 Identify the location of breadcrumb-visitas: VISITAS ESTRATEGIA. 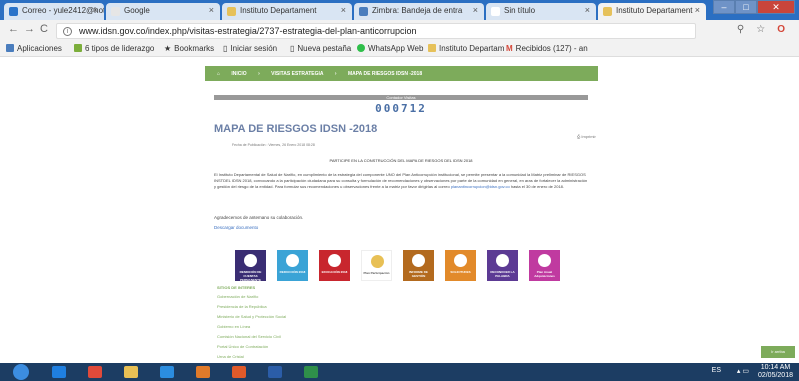
(297, 74).